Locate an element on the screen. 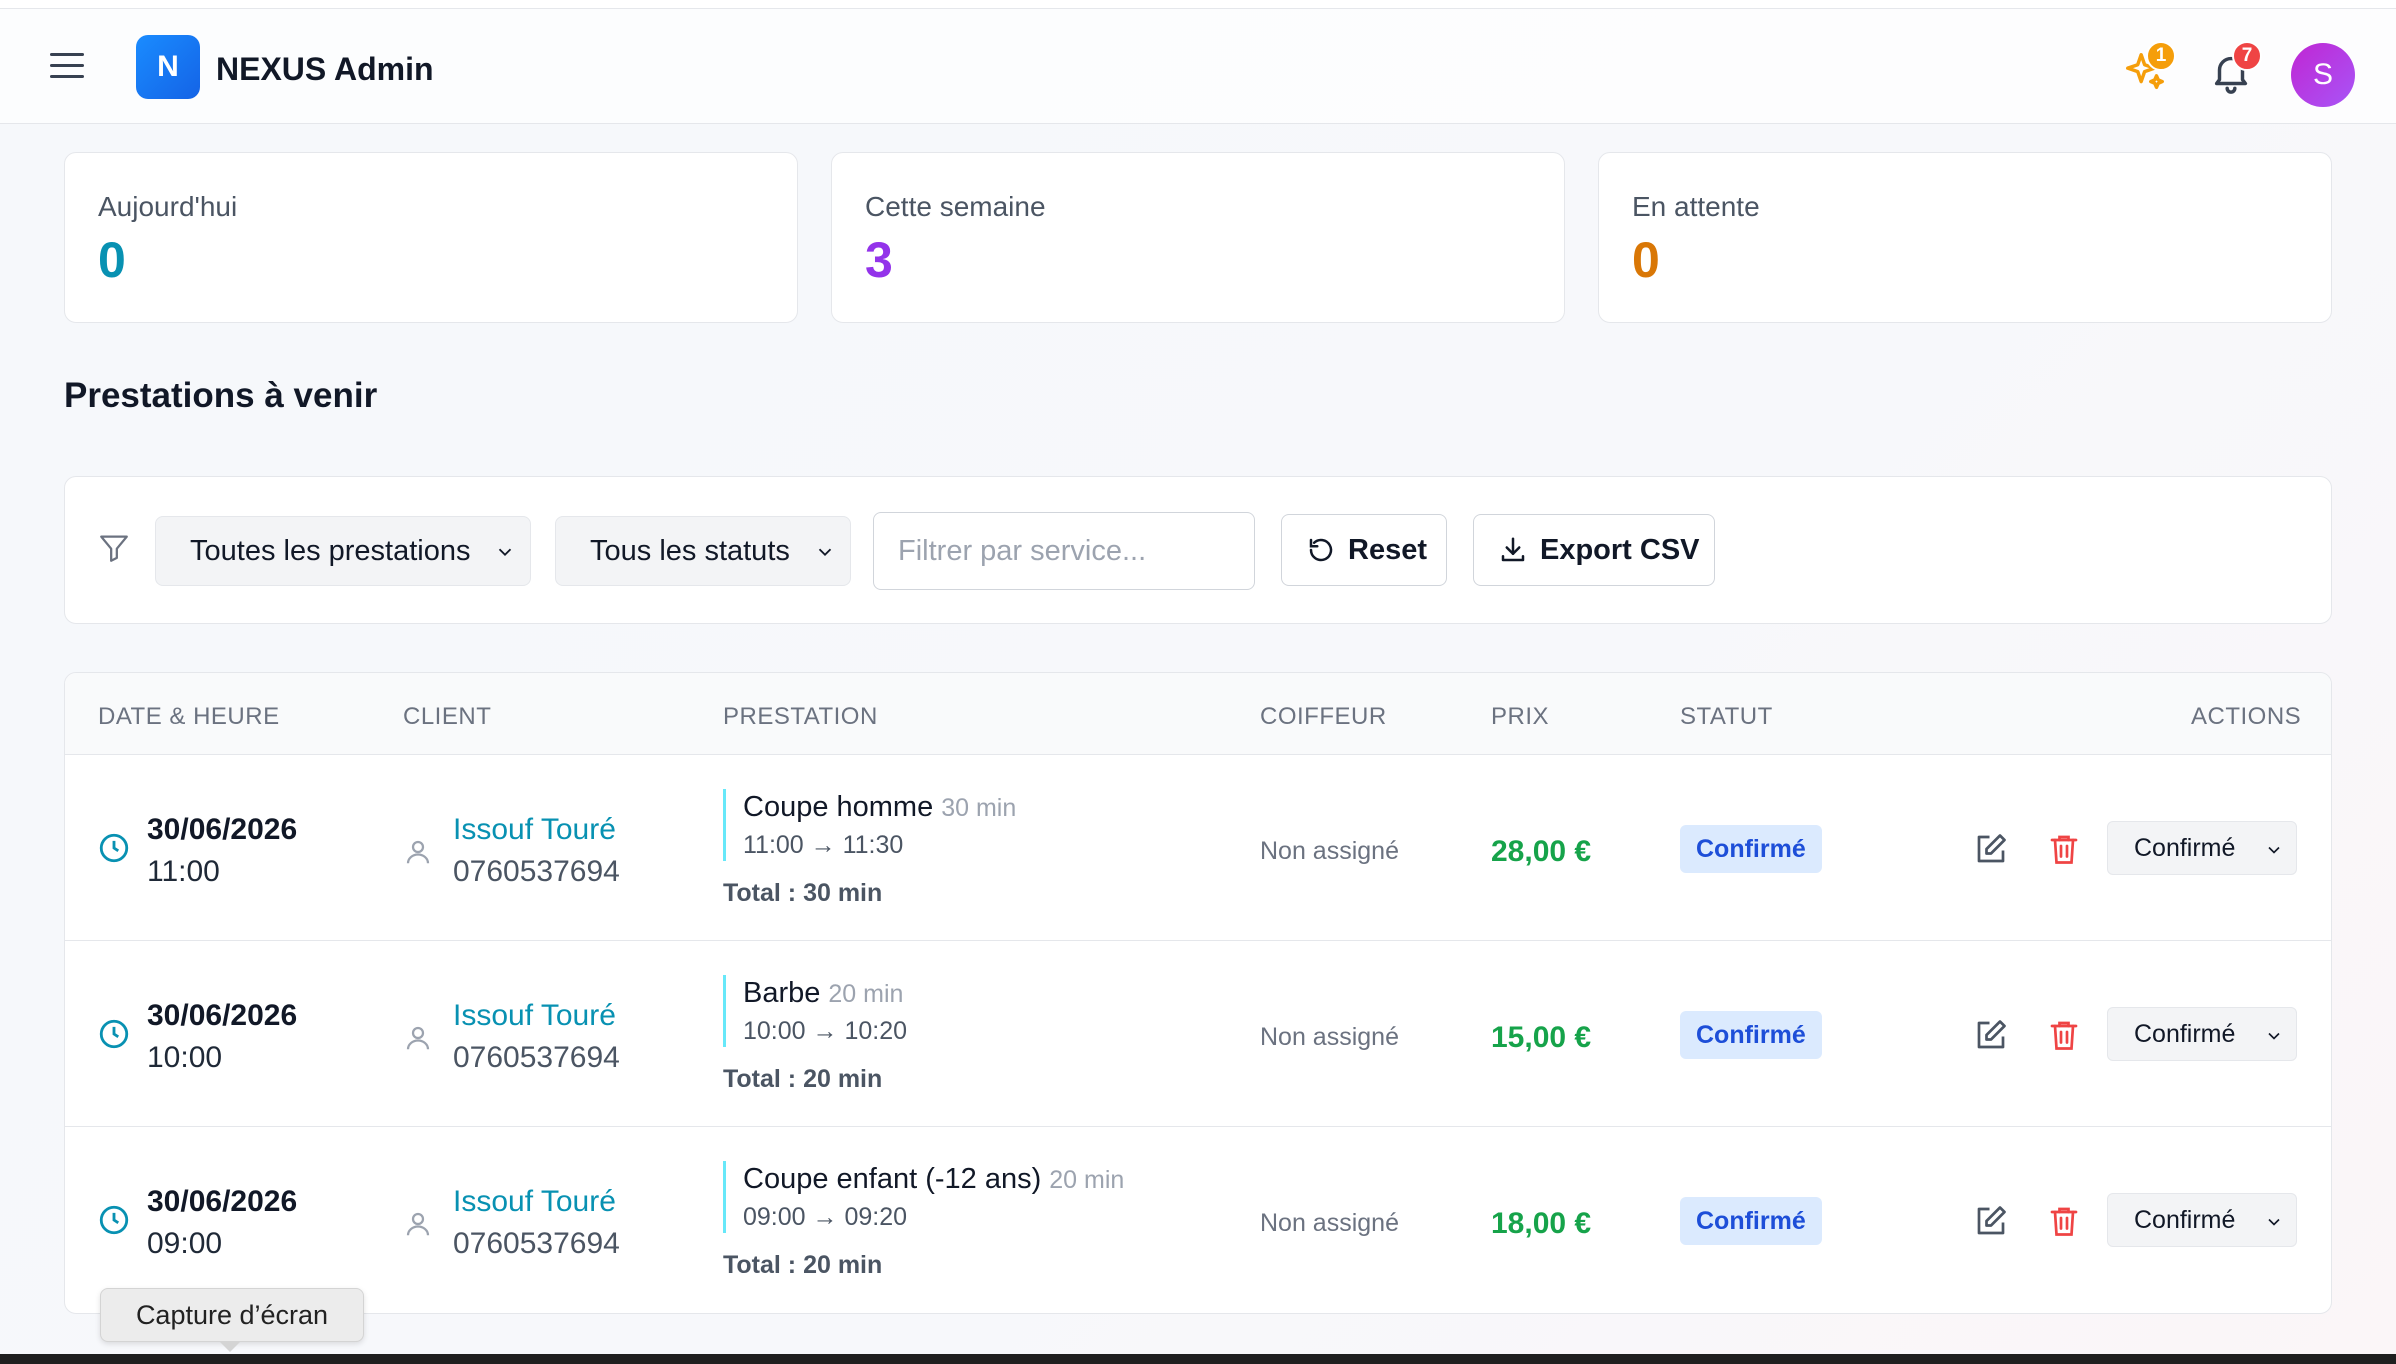 The image size is (2396, 1364). service-time-range: 10:00 → 10:20 is located at coordinates (825, 1031).